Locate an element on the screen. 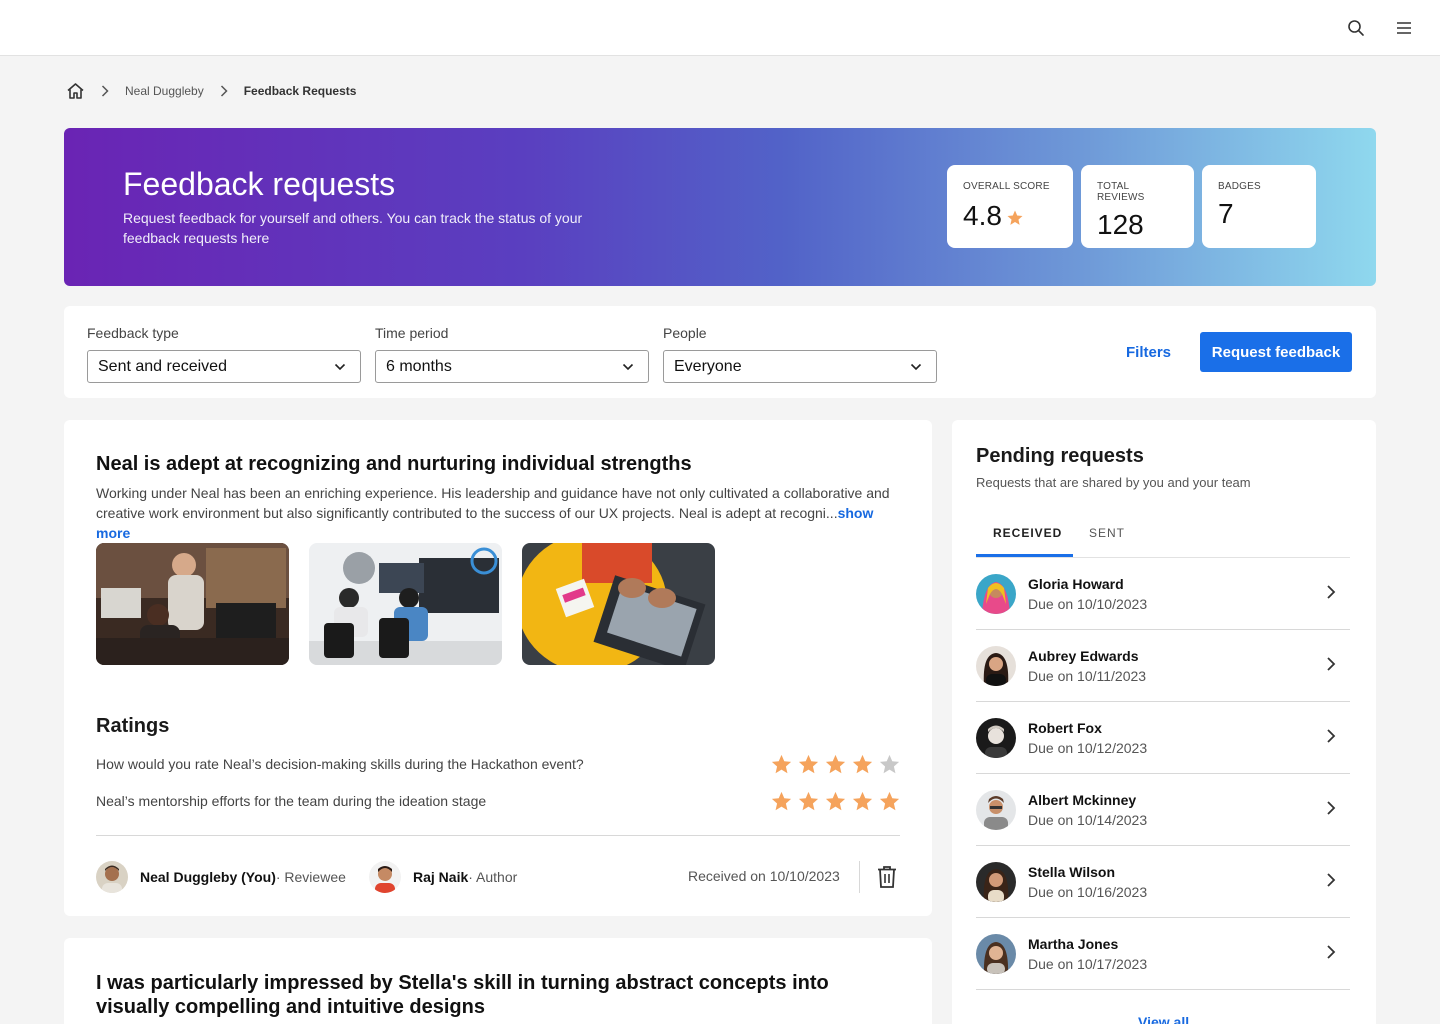  select-value: 6 months is located at coordinates (419, 366).